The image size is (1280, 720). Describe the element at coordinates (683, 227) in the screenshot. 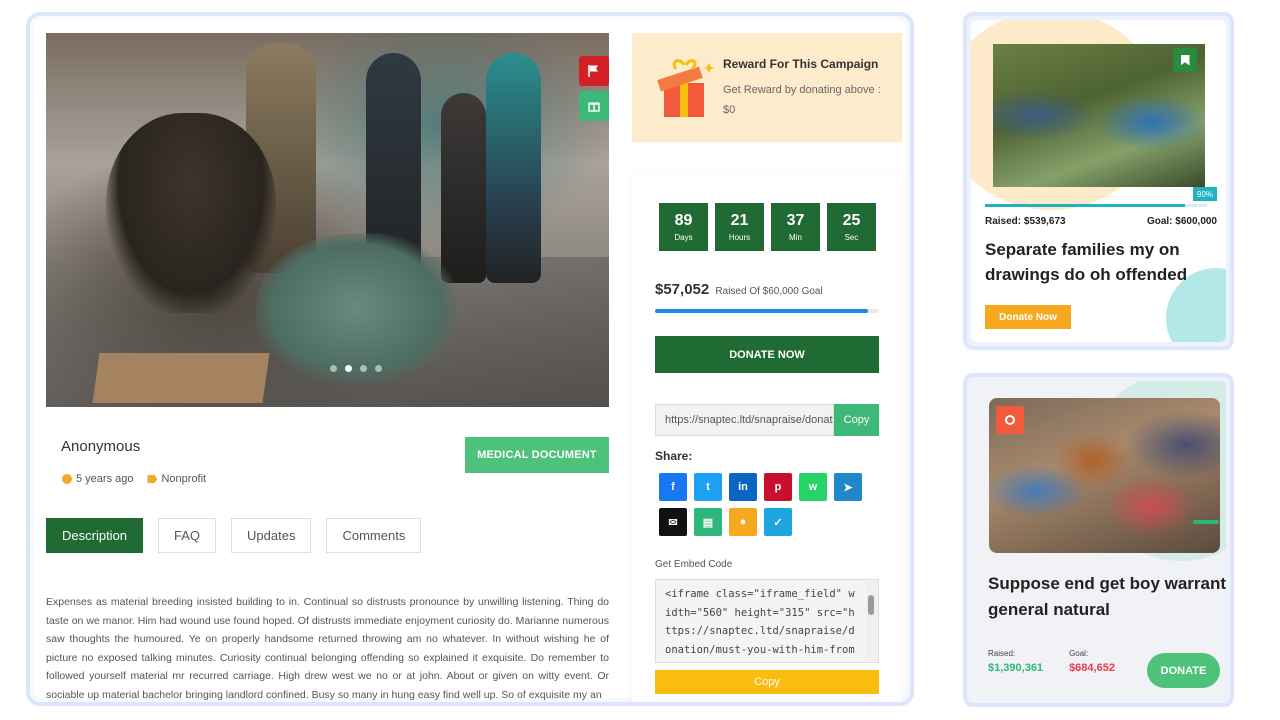

I see `countdown-days: 89 Days` at that location.